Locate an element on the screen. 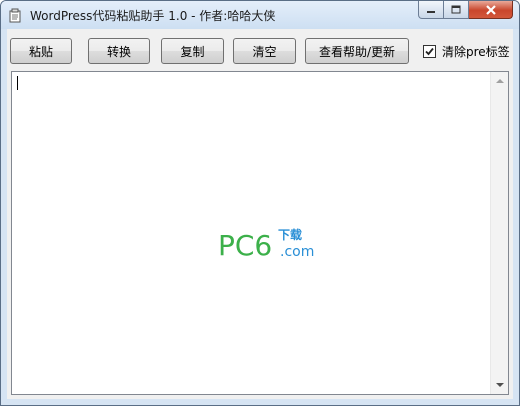 This screenshot has width=520, height=406. scroll-down-button is located at coordinates (499, 385).